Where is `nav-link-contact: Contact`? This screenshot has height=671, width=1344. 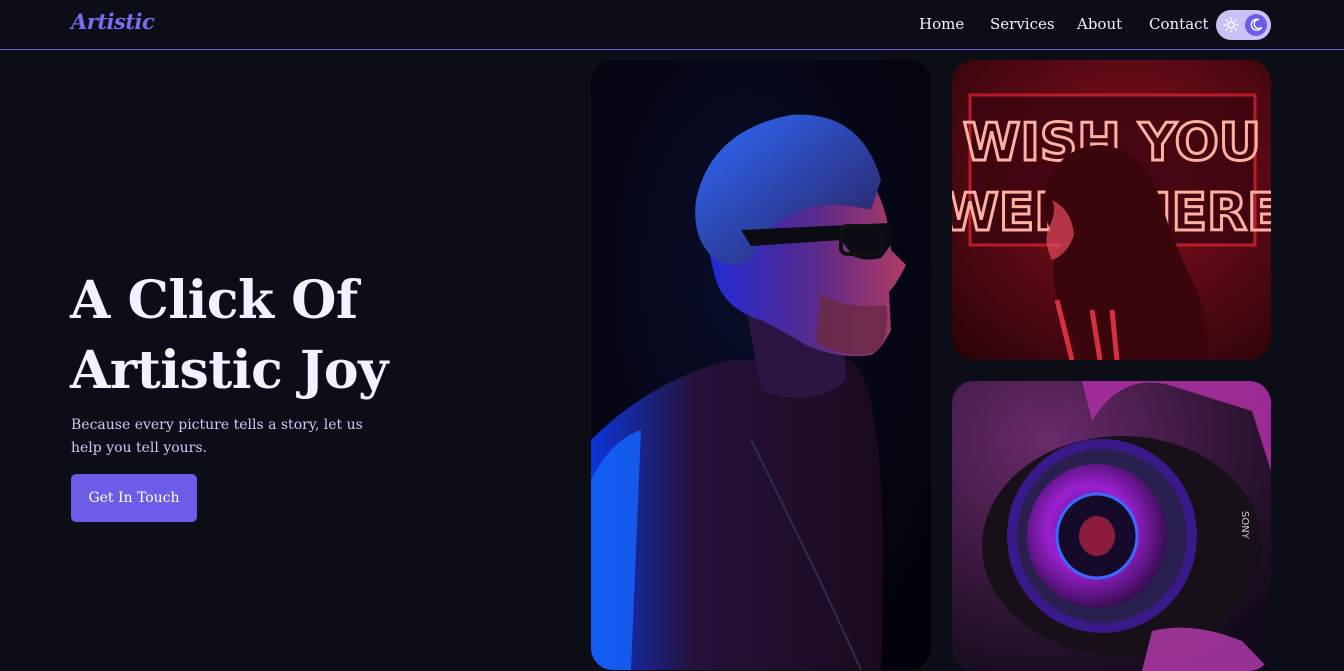
nav-link-contact: Contact is located at coordinates (1179, 24).